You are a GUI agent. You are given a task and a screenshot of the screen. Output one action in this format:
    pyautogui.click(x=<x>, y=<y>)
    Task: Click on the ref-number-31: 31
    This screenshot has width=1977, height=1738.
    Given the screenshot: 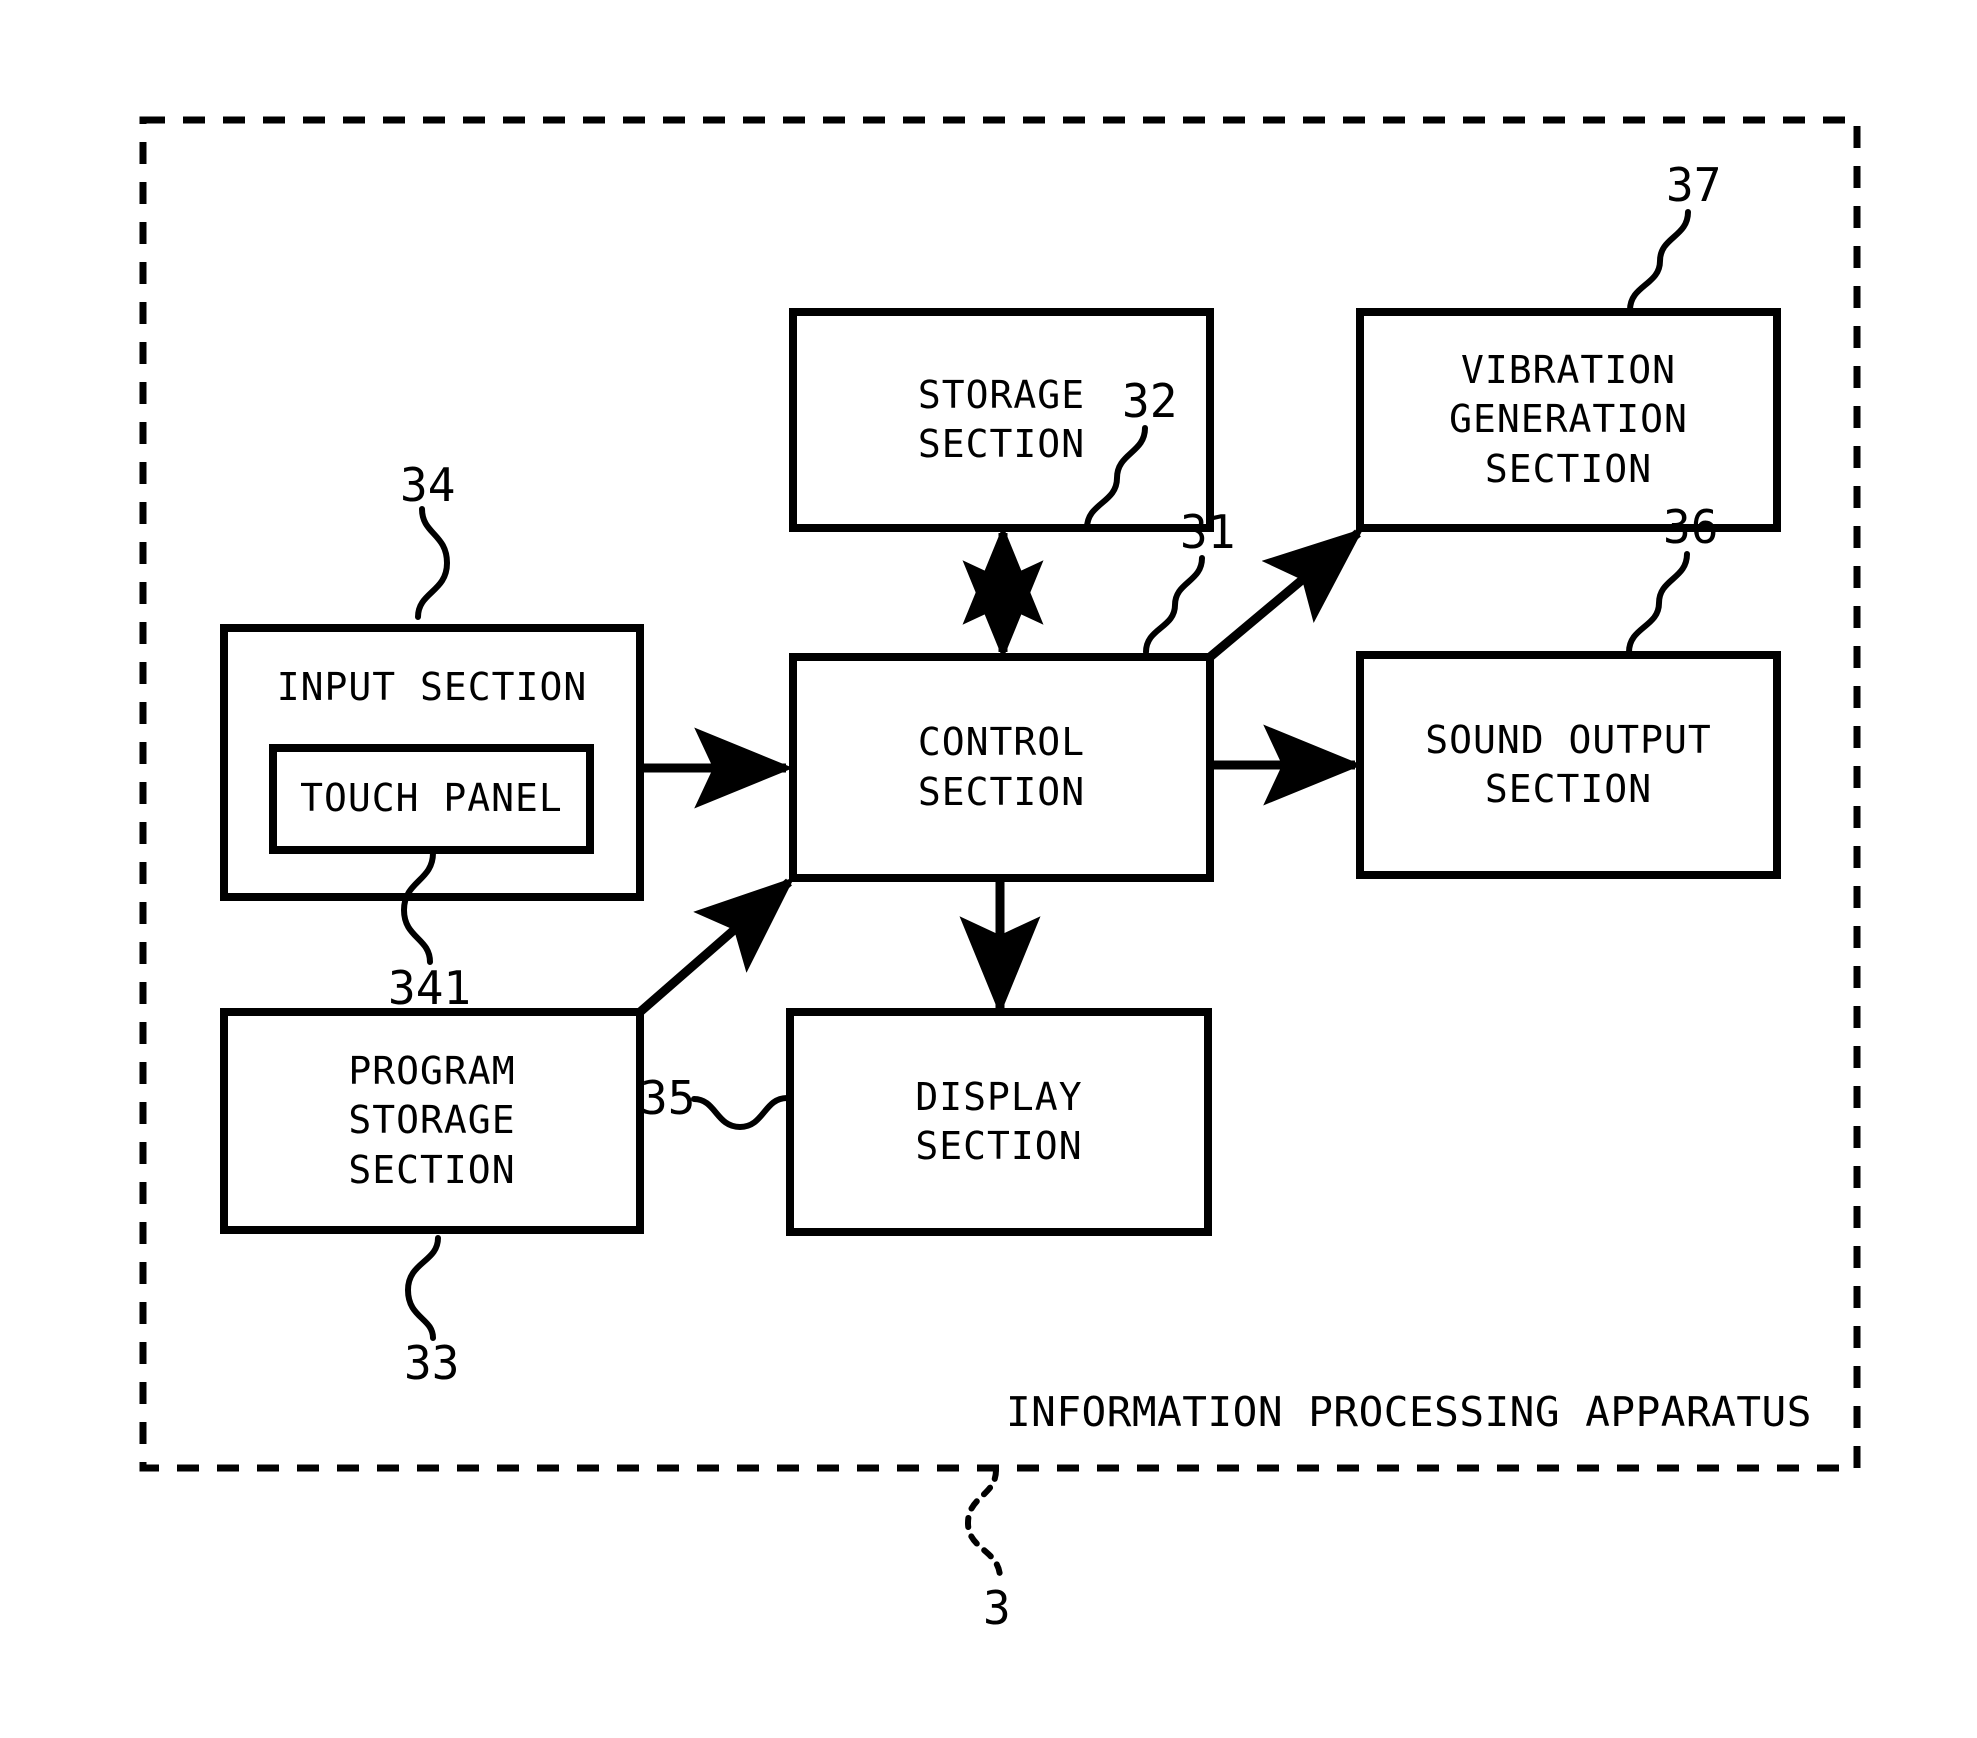 What is the action you would take?
    pyautogui.click(x=1208, y=532)
    